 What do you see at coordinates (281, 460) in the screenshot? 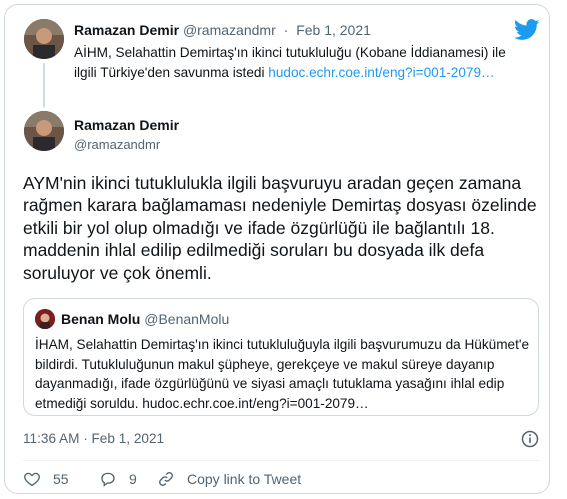
I see `actions-divider` at bounding box center [281, 460].